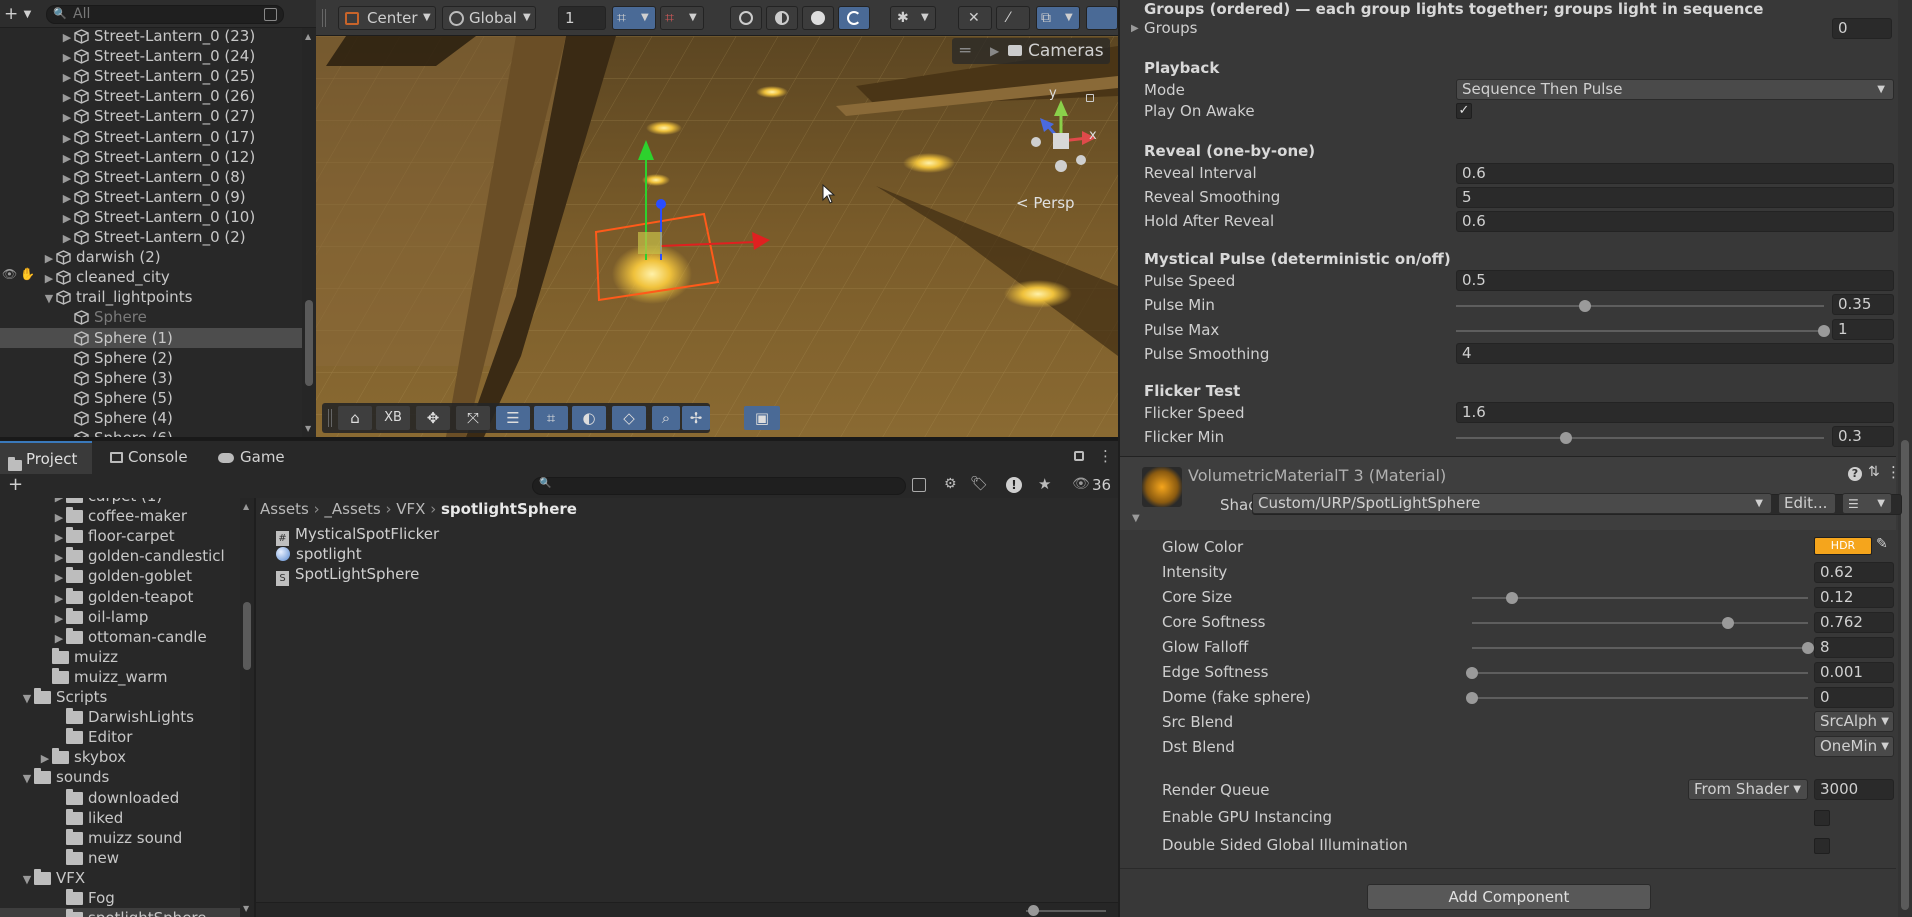 This screenshot has height=917, width=1912. What do you see at coordinates (1675, 173) in the screenshot?
I see `reveal-interval-field: 0.6` at bounding box center [1675, 173].